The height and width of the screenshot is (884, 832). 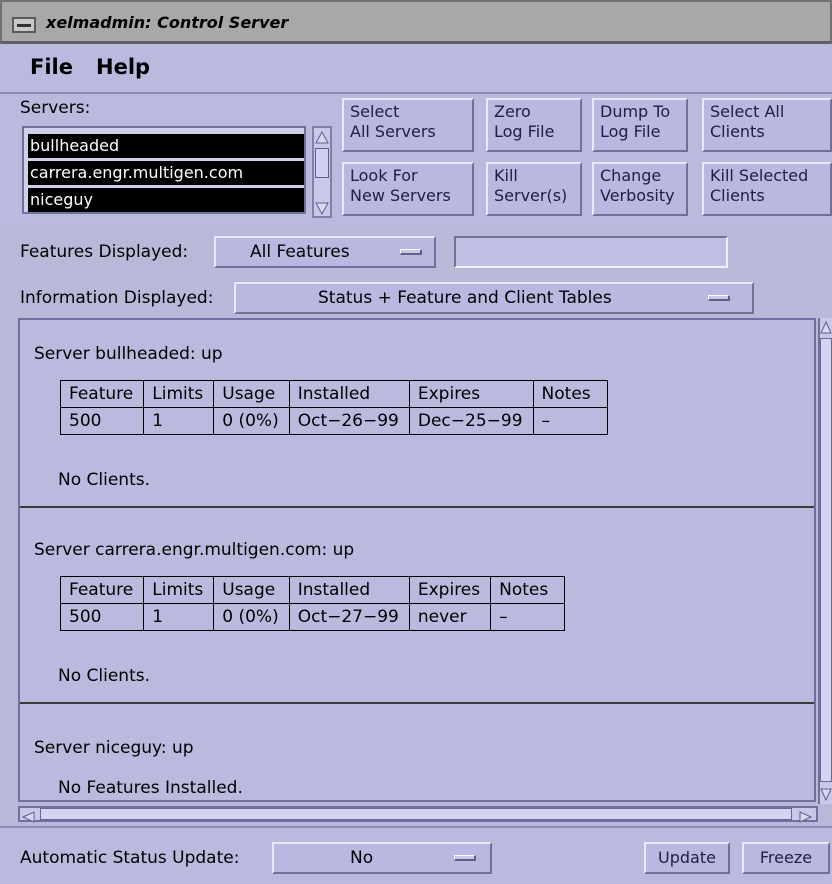 I want to click on btn-line: Look For, so click(x=384, y=175).